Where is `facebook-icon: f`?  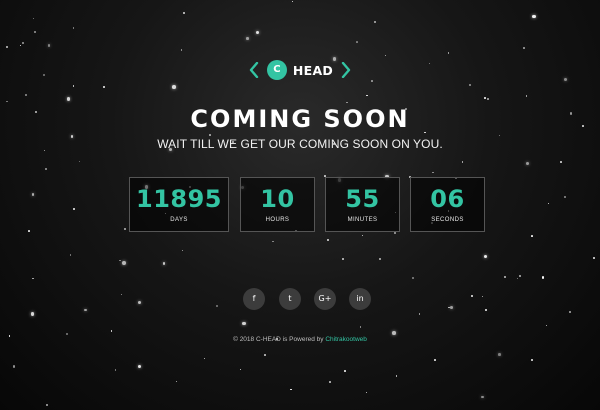
facebook-icon: f is located at coordinates (254, 299).